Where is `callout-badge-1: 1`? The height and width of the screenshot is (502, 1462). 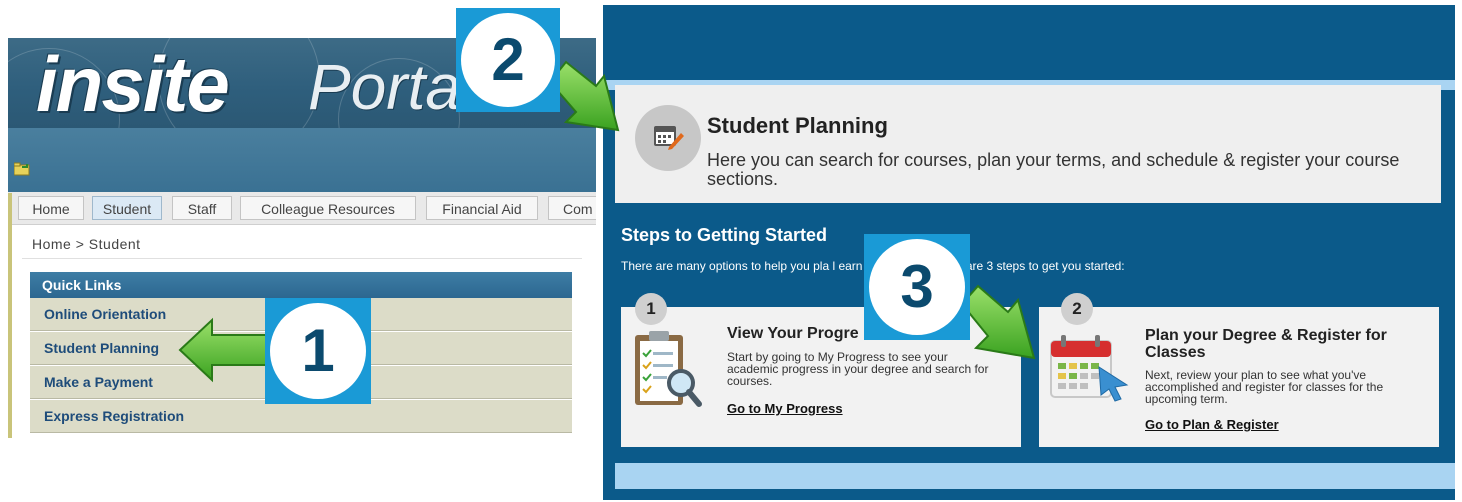
callout-badge-1: 1 is located at coordinates (318, 351).